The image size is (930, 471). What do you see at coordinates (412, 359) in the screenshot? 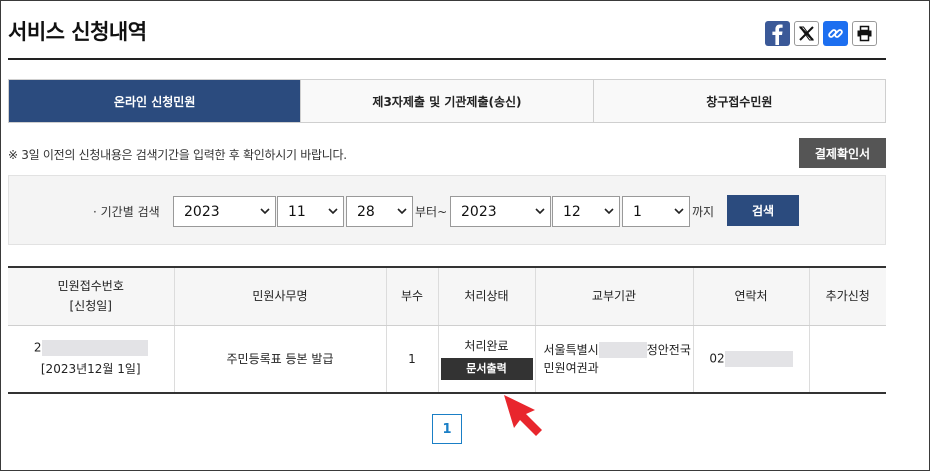
I see `cell-copies: 1` at bounding box center [412, 359].